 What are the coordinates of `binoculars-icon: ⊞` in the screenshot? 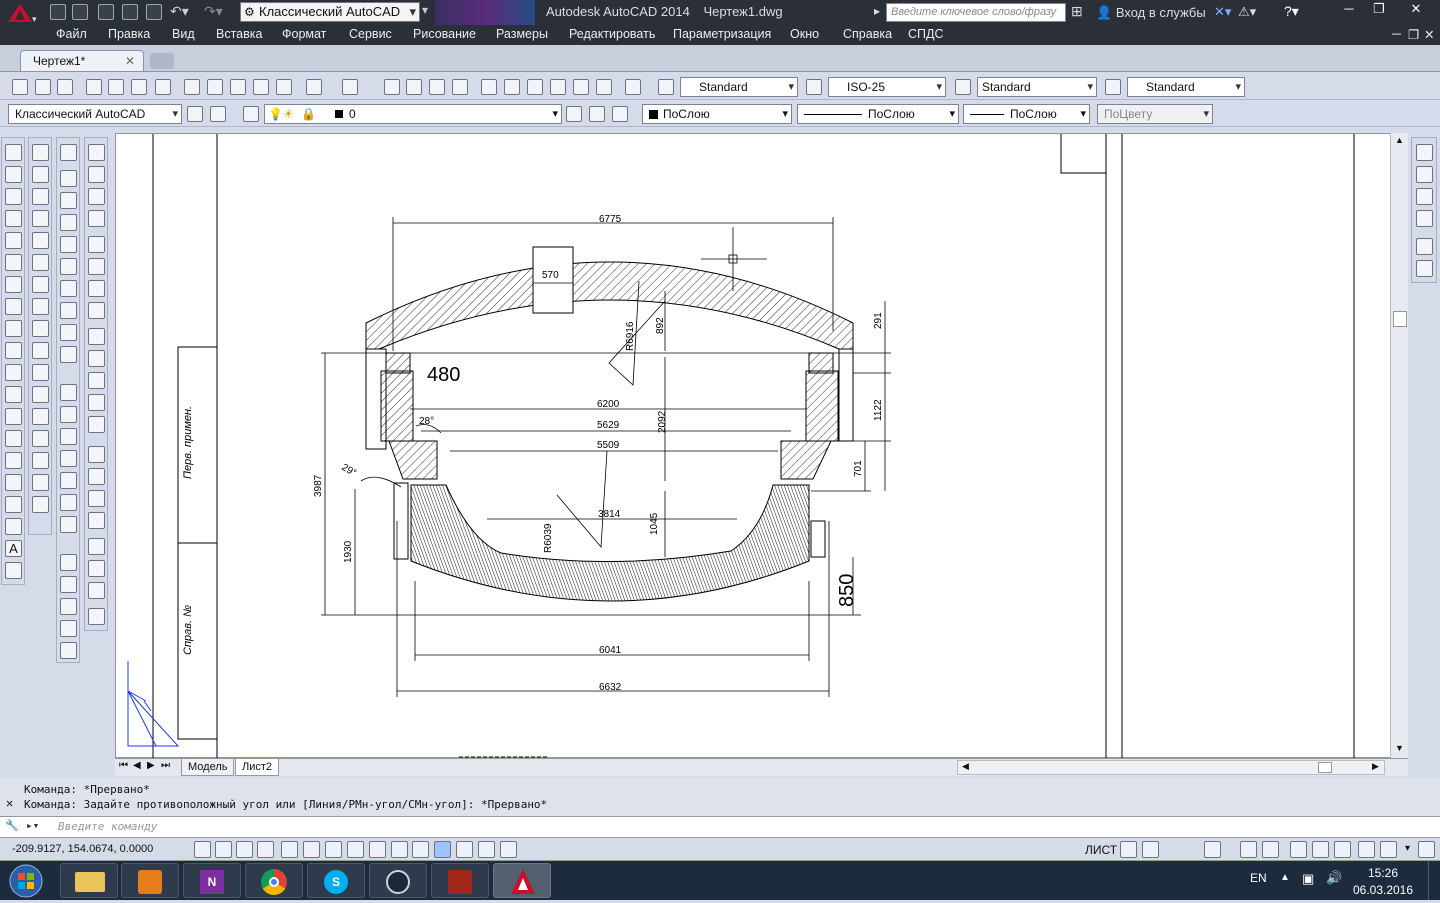 It's located at (1077, 11).